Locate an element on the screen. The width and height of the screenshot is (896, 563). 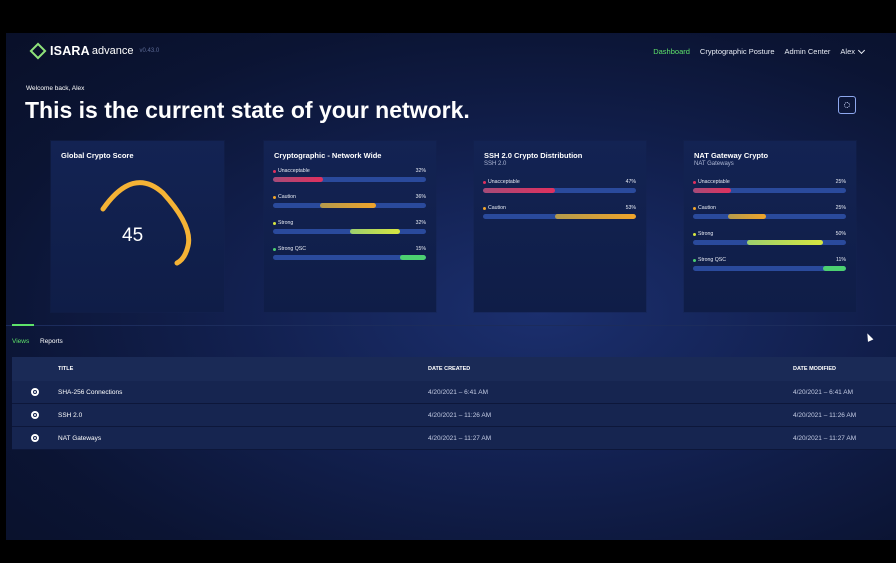
metric-strong: Strong 50% is located at coordinates (769, 238).